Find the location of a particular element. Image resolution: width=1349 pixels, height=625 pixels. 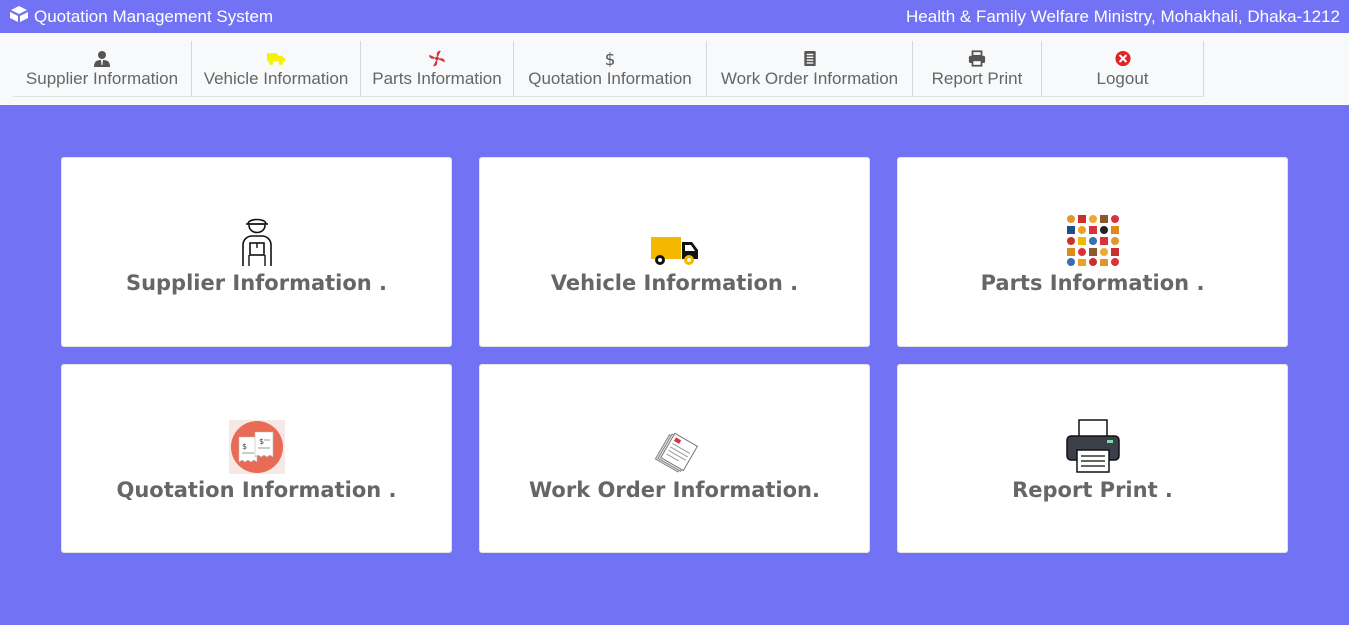

user-icon is located at coordinates (102, 59).